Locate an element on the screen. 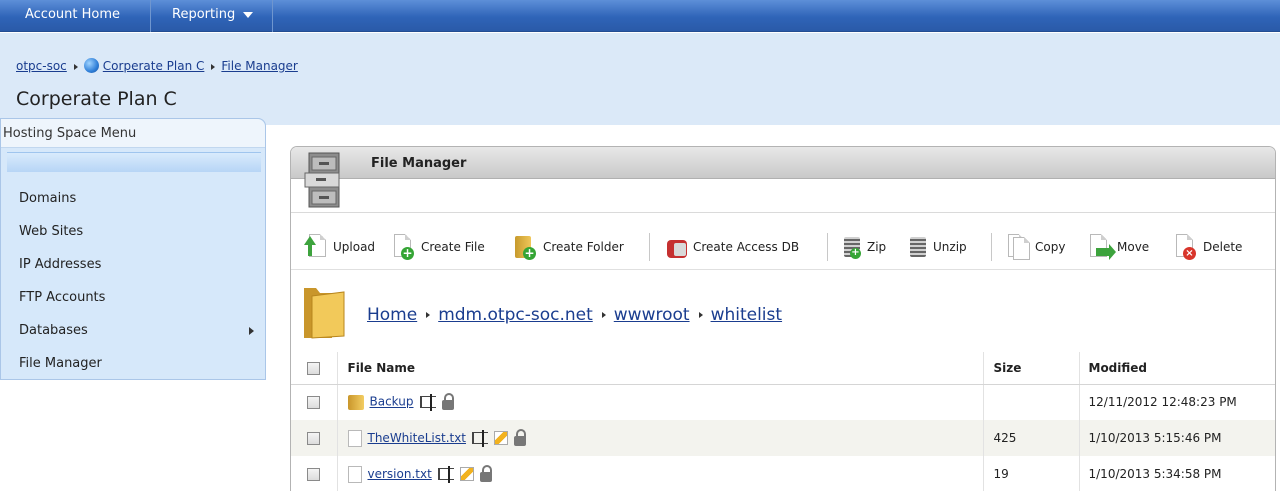 This screenshot has height=491, width=1280. file-name-cell: Backup is located at coordinates (660, 402).